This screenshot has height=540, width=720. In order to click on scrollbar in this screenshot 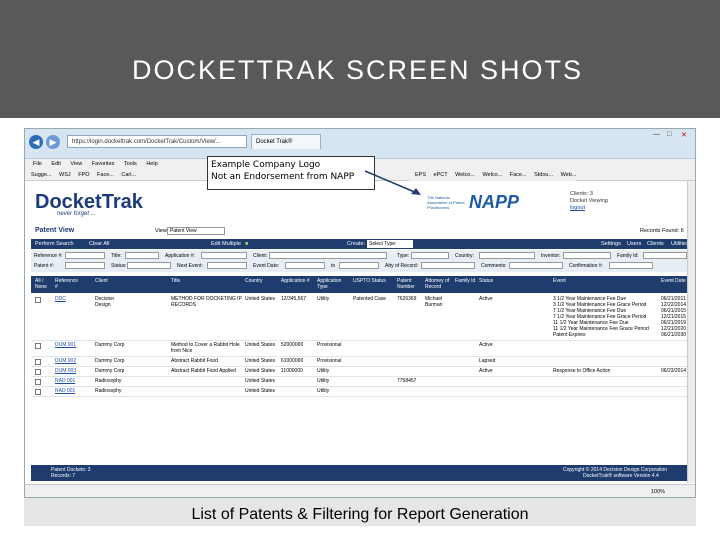, I will do `click(691, 332)`.